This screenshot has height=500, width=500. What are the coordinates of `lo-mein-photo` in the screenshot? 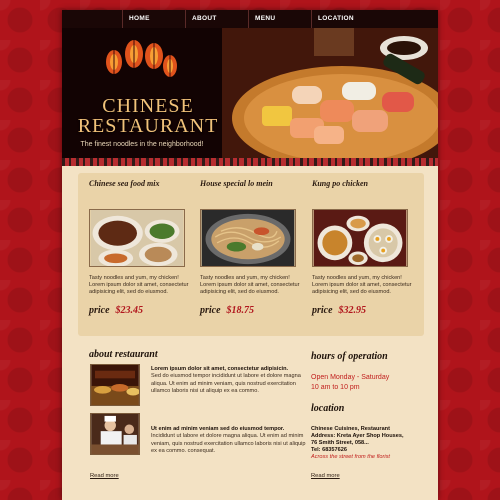 It's located at (248, 238).